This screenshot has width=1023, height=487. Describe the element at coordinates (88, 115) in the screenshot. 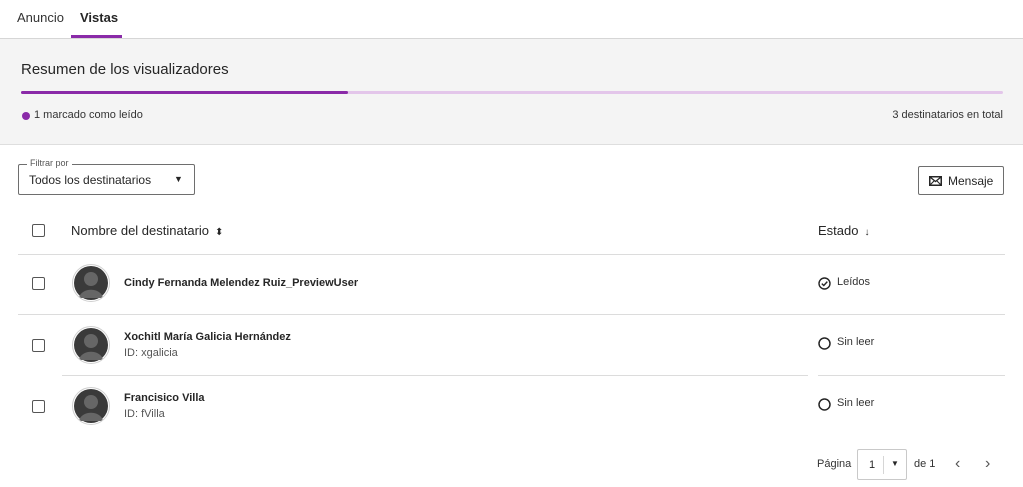

I see `read-count-label: 1 marcado como leído` at that location.